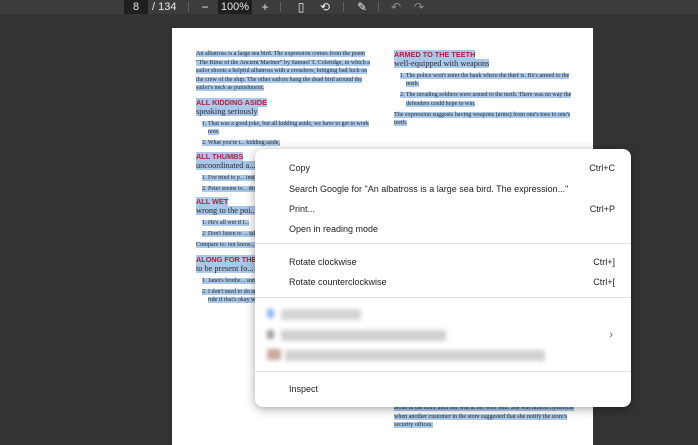  I want to click on rotate-clockwise-shortcut: Ctrl+], so click(604, 262).